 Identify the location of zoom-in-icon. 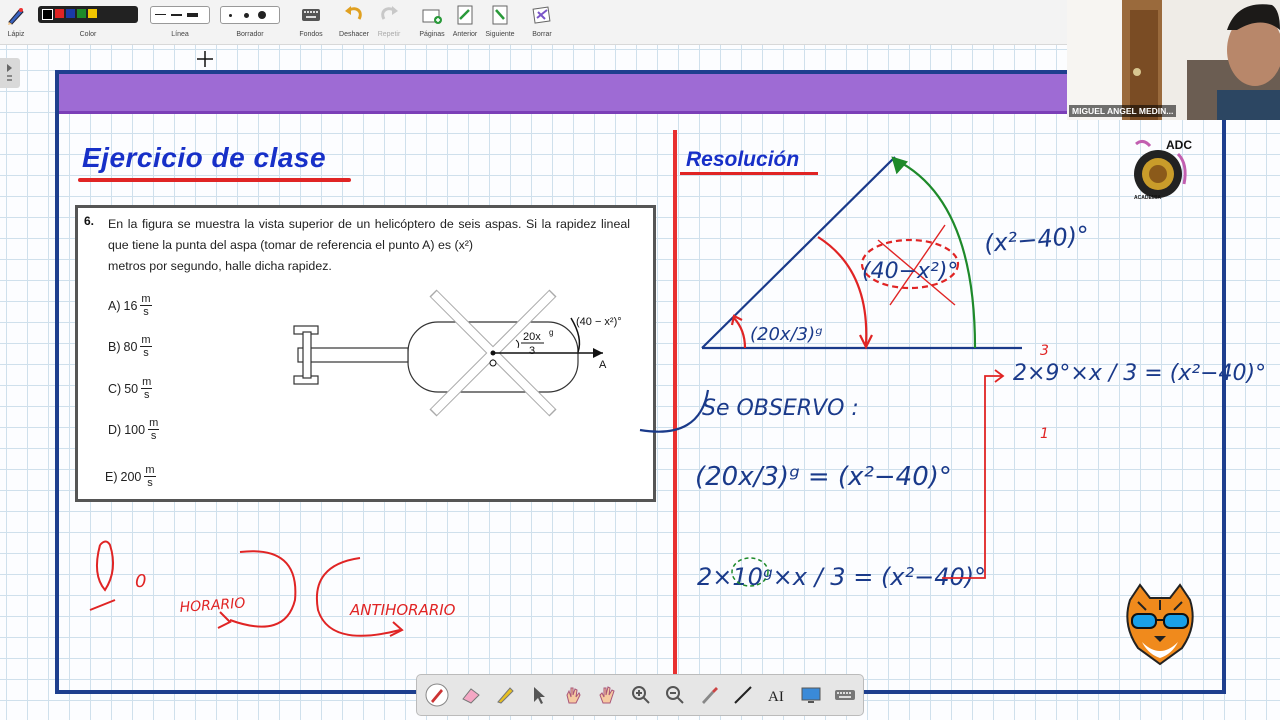
(641, 695).